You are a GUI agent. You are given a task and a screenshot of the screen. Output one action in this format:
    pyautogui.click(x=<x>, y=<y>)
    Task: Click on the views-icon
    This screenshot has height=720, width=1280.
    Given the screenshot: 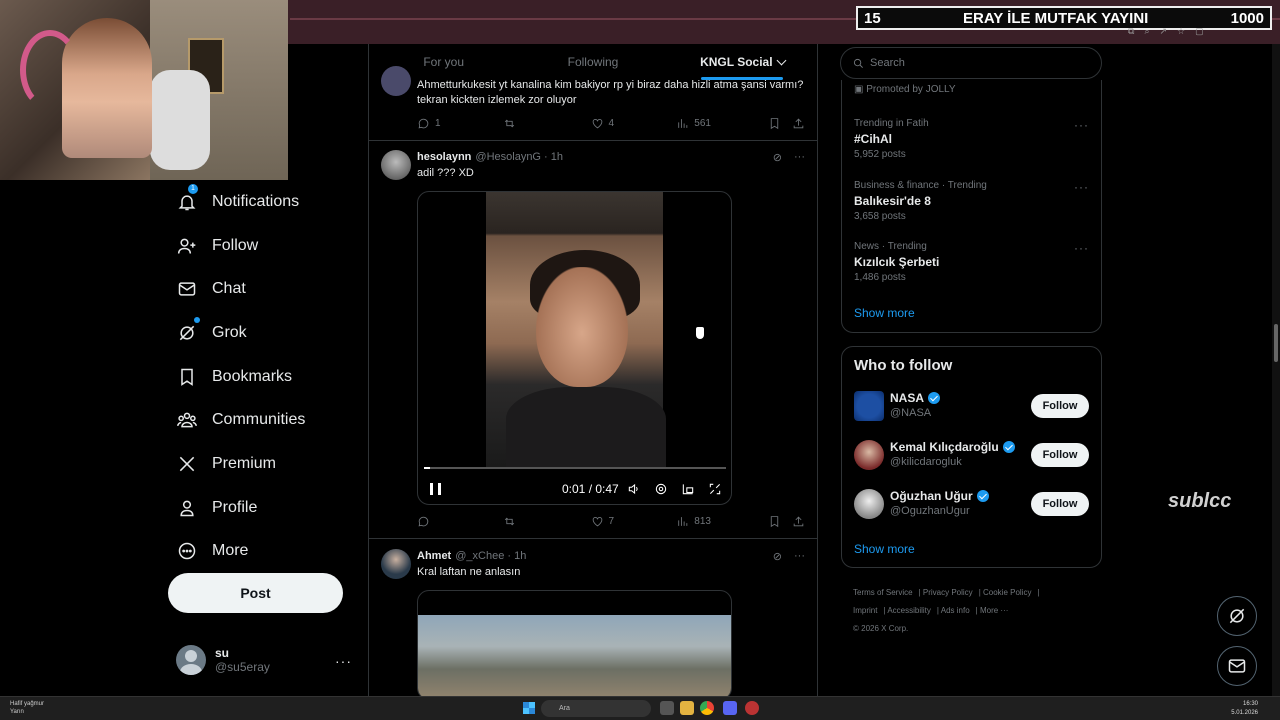 What is the action you would take?
    pyautogui.click(x=683, y=521)
    